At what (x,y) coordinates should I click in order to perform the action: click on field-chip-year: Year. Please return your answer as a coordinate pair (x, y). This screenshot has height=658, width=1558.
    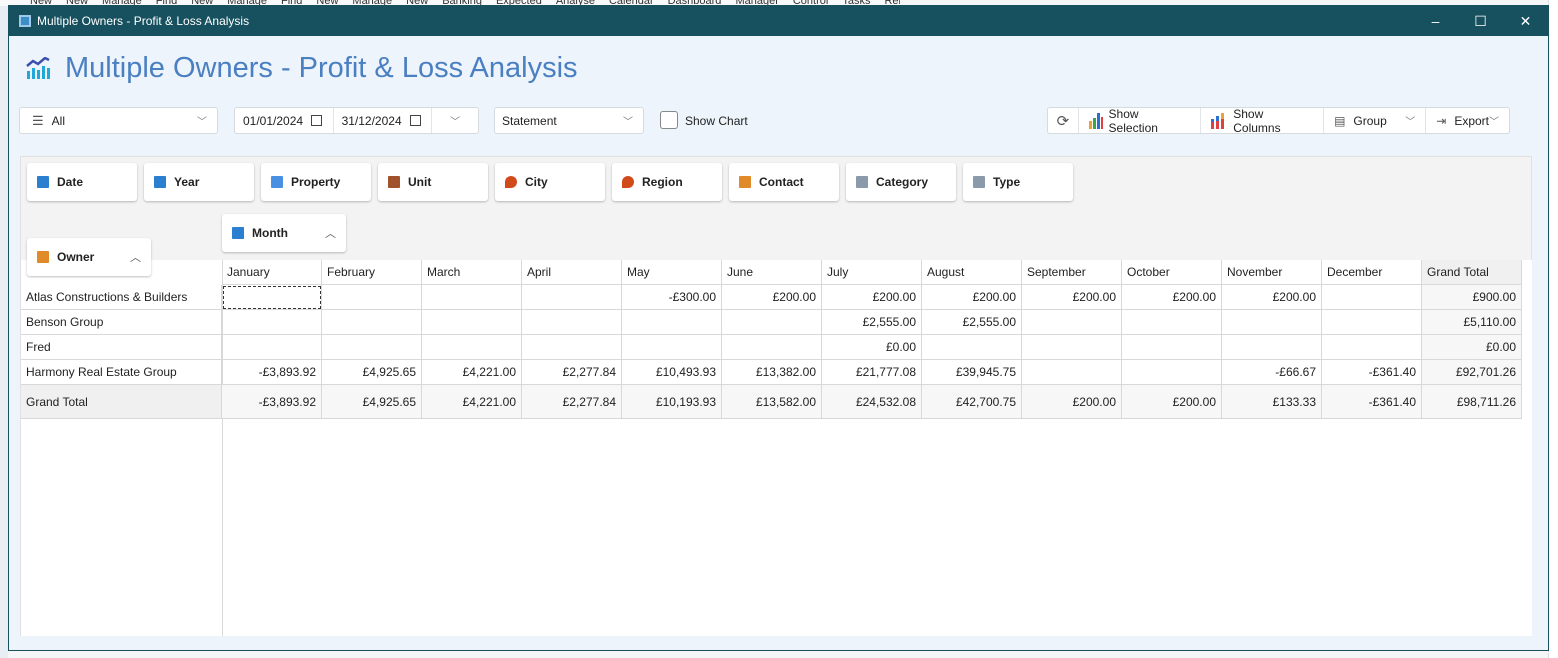
    Looking at the image, I should click on (199, 182).